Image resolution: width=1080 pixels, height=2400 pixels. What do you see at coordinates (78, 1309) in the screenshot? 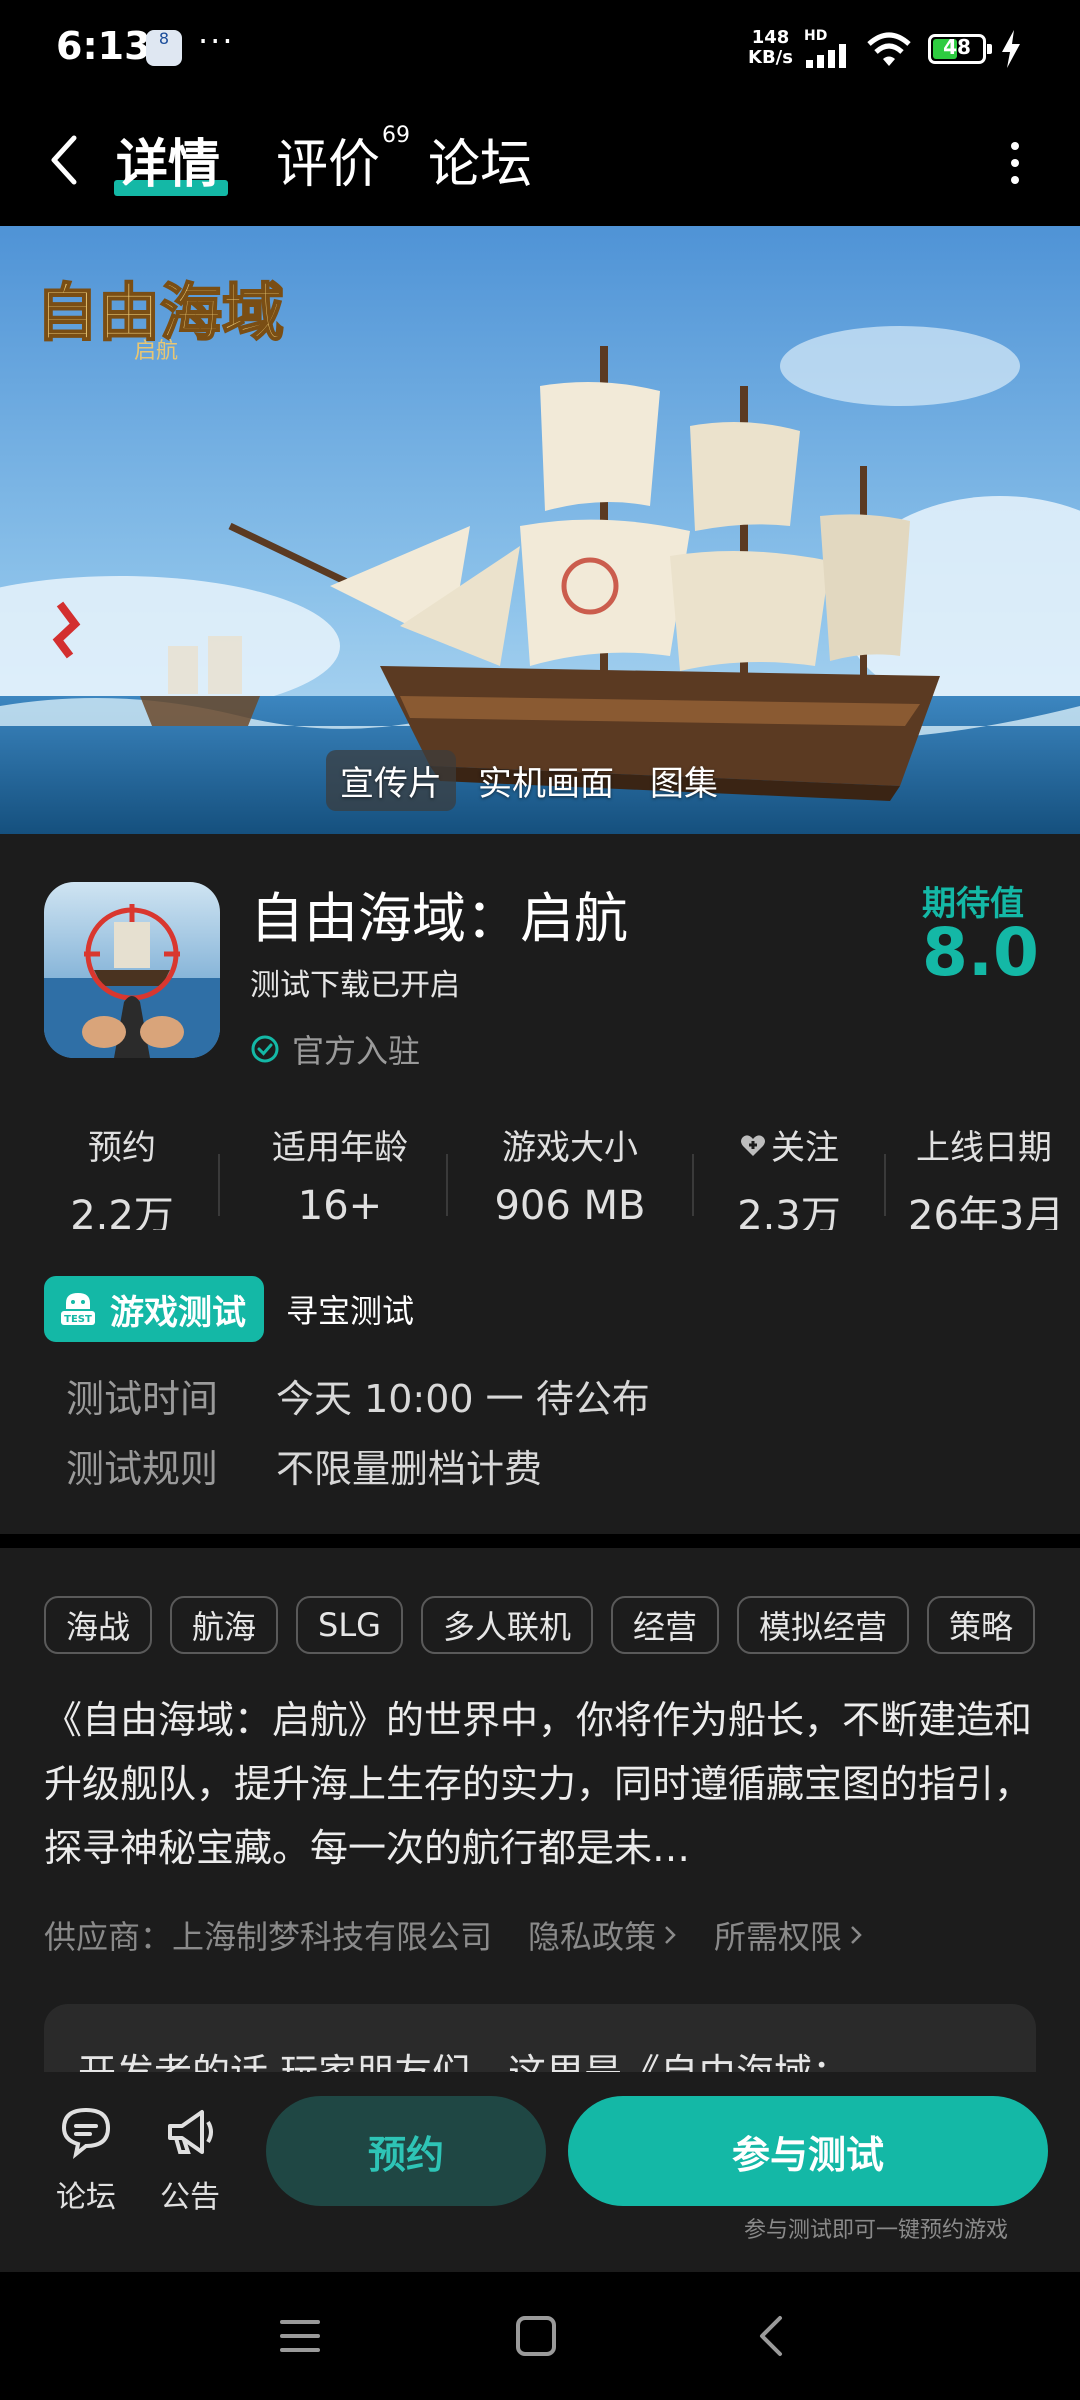
I see `test-badge-icon: TEST` at bounding box center [78, 1309].